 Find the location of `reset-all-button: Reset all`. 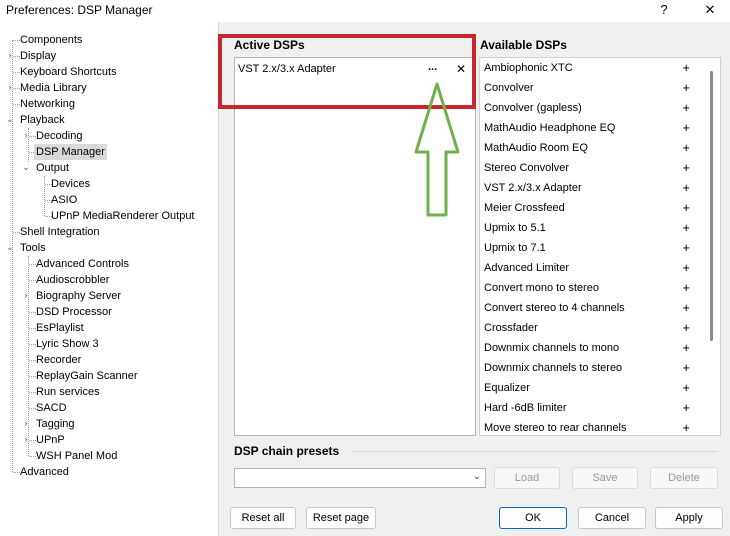

reset-all-button: Reset all is located at coordinates (263, 518).